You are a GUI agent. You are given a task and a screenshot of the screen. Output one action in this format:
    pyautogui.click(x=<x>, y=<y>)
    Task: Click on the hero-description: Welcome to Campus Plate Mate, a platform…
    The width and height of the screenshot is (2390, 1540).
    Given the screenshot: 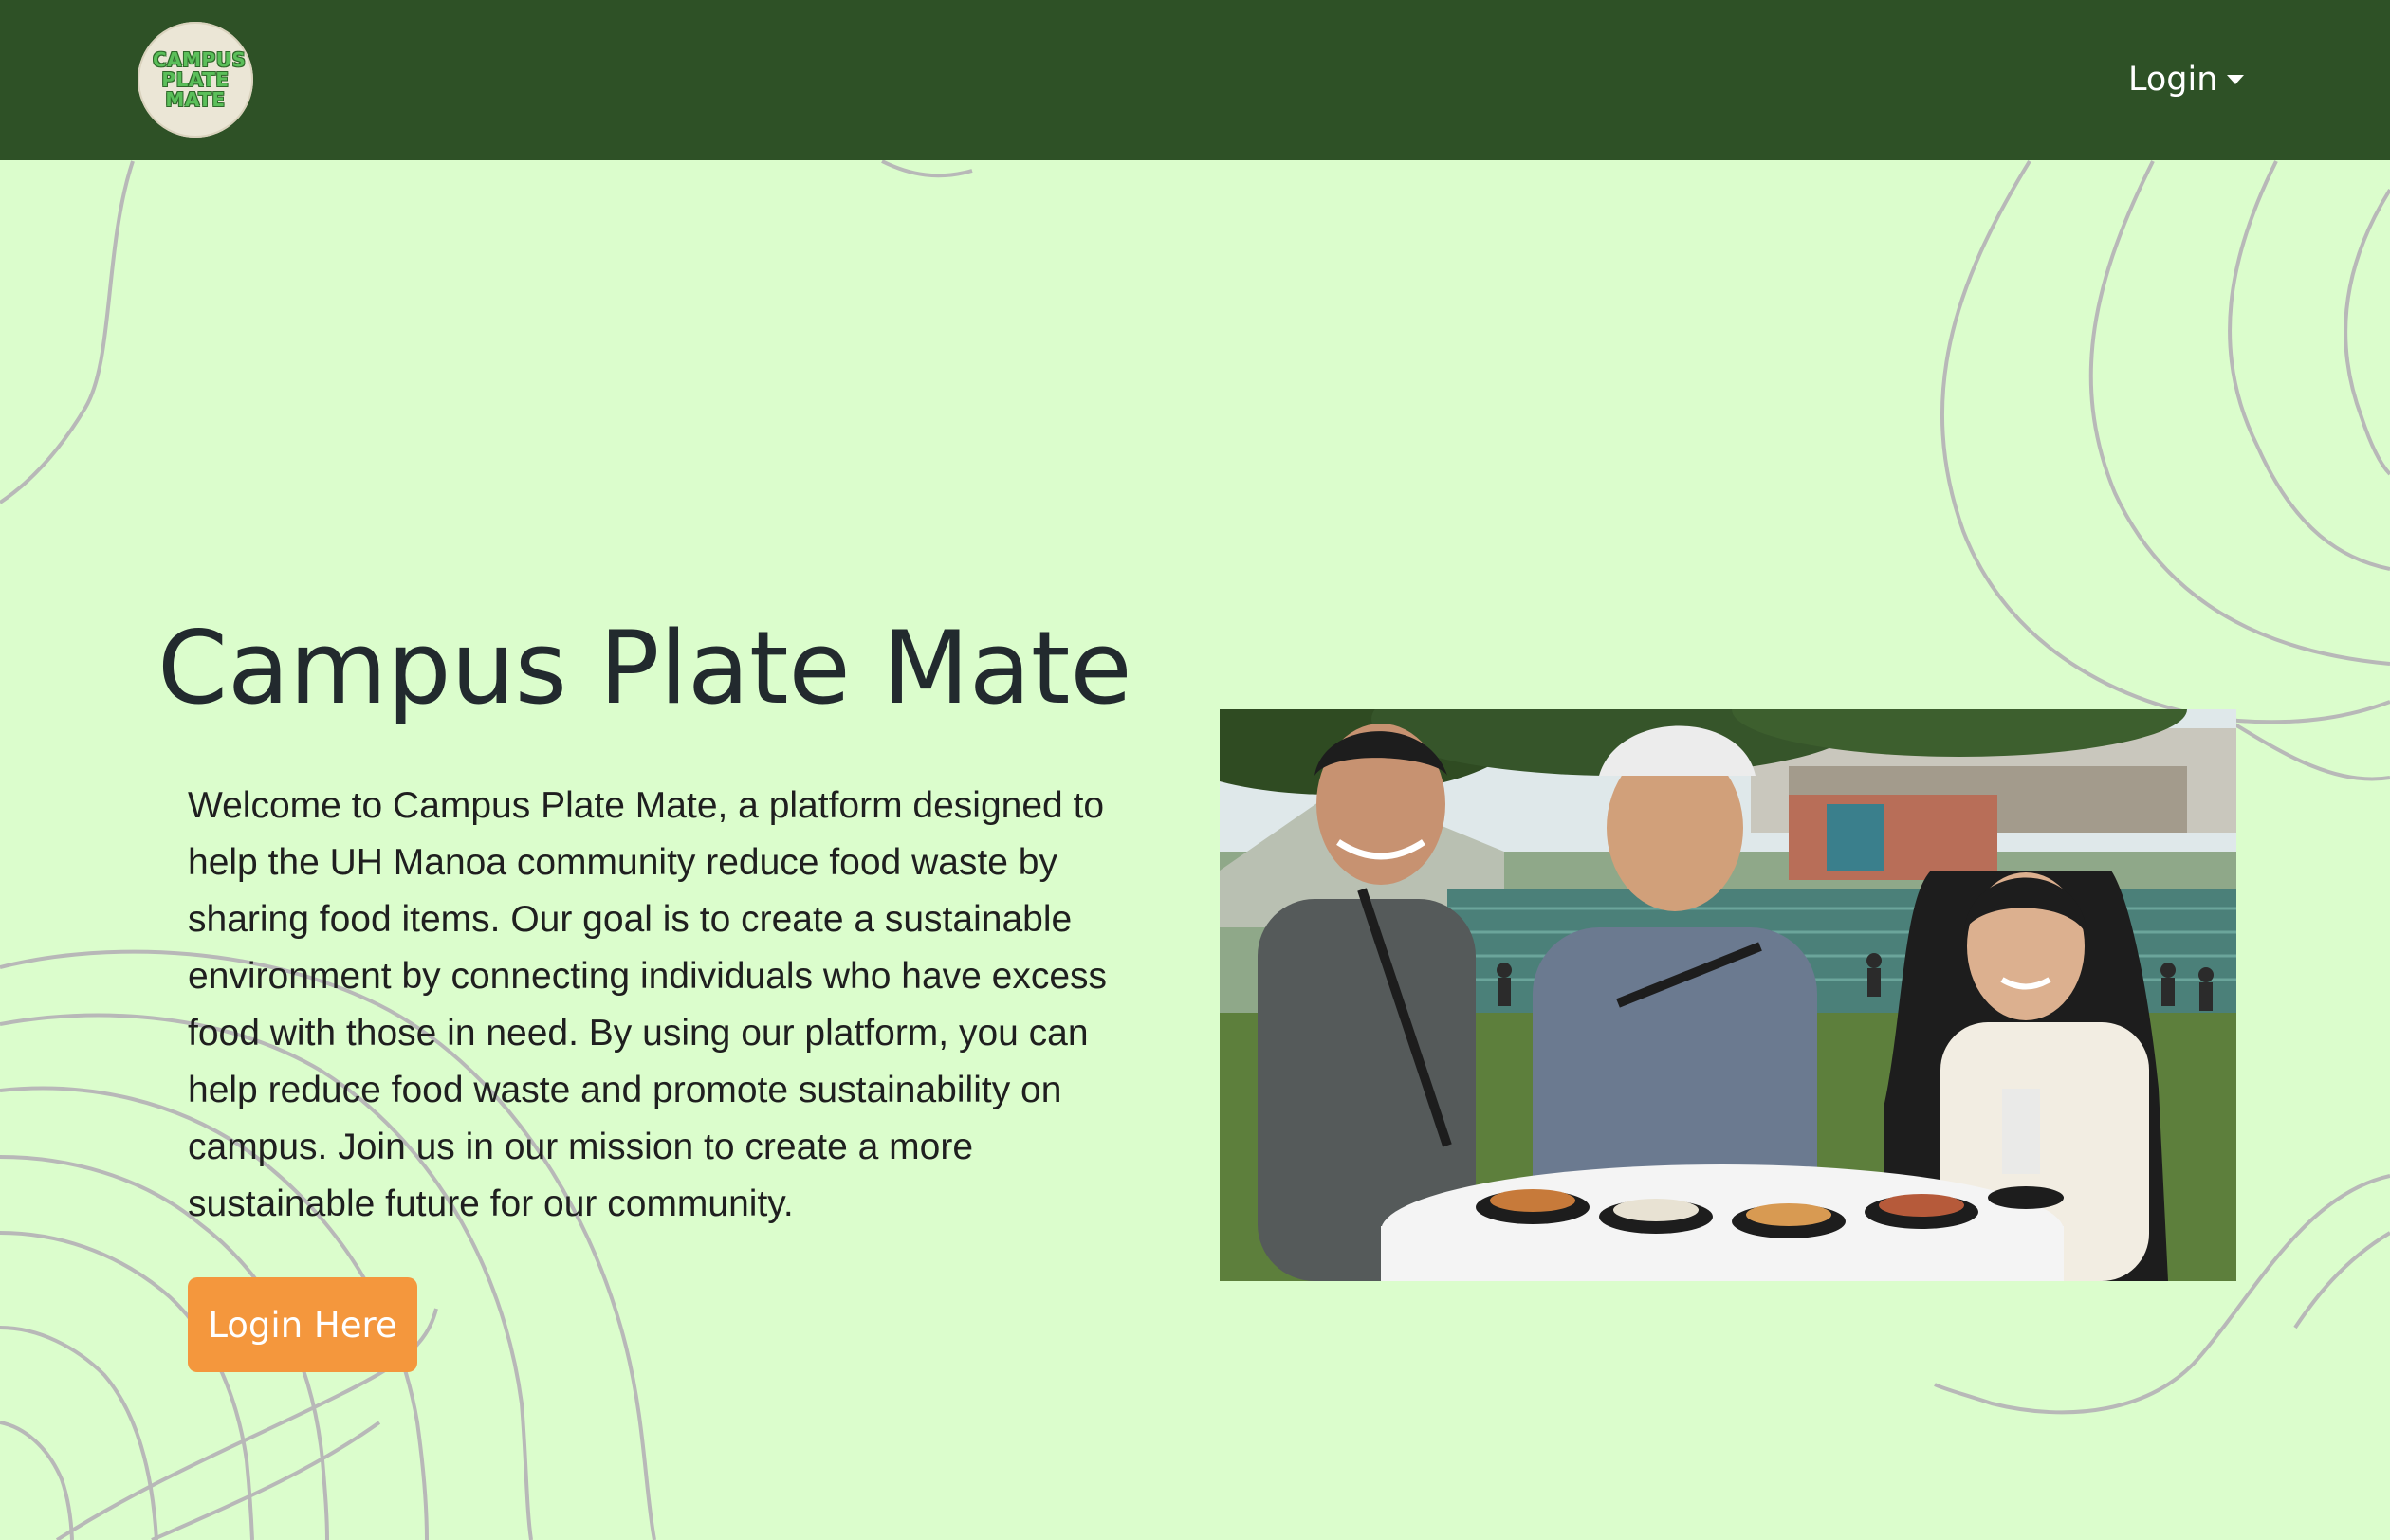 What is the action you would take?
    pyautogui.click(x=648, y=1004)
    